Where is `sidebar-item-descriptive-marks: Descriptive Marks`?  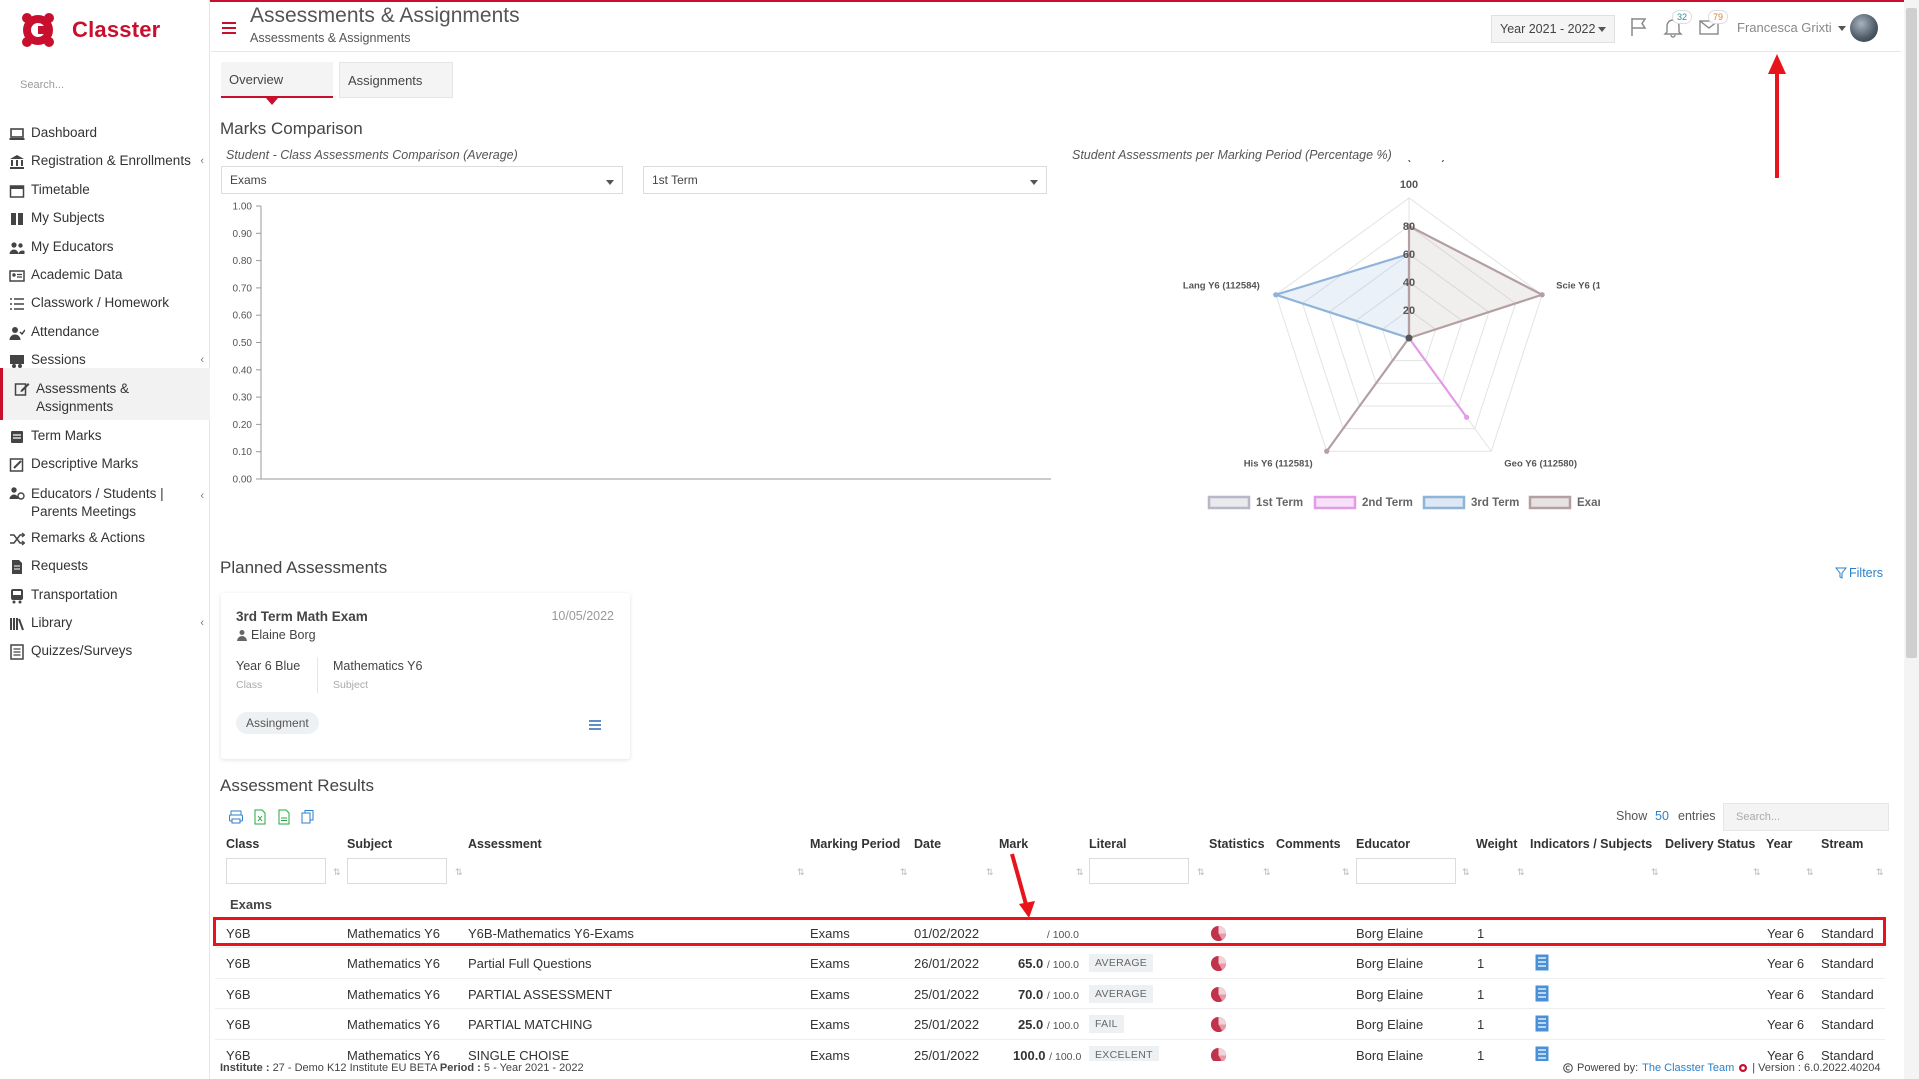
sidebar-item-descriptive-marks: Descriptive Marks is located at coordinates (105, 464).